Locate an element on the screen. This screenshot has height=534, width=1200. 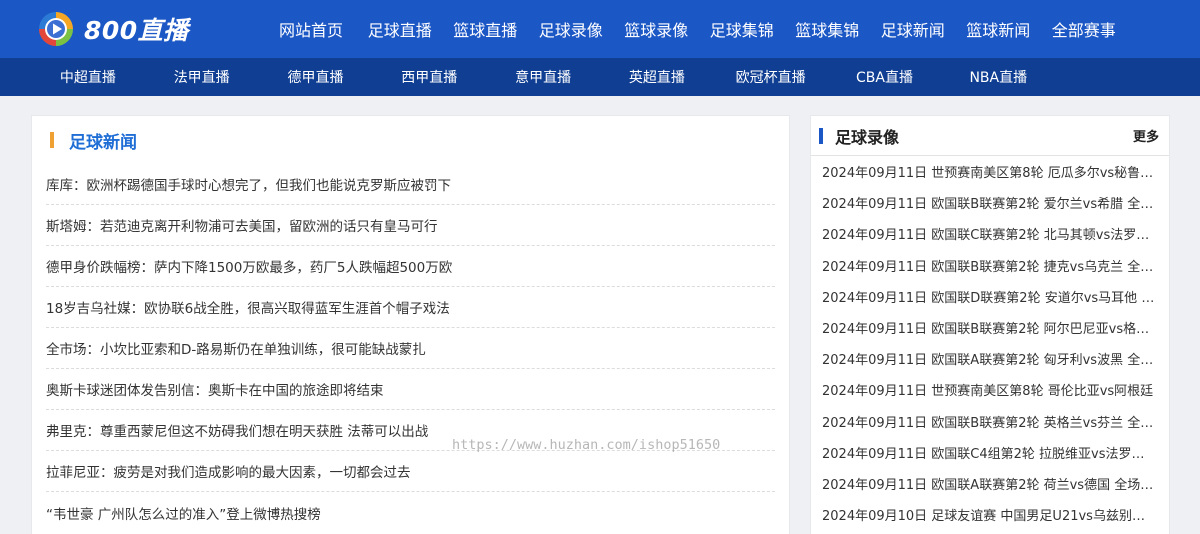
nav-item-basketball-news: 篮球新闻 is located at coordinates (999, 29).